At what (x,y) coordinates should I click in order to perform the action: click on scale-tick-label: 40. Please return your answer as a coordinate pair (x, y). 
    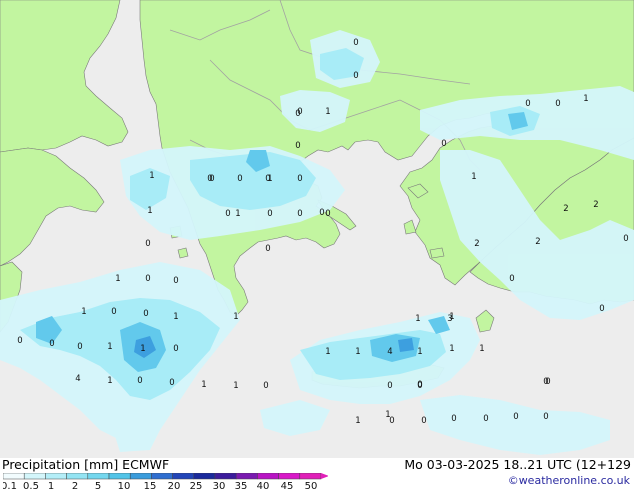
    Looking at the image, I should click on (263, 485).